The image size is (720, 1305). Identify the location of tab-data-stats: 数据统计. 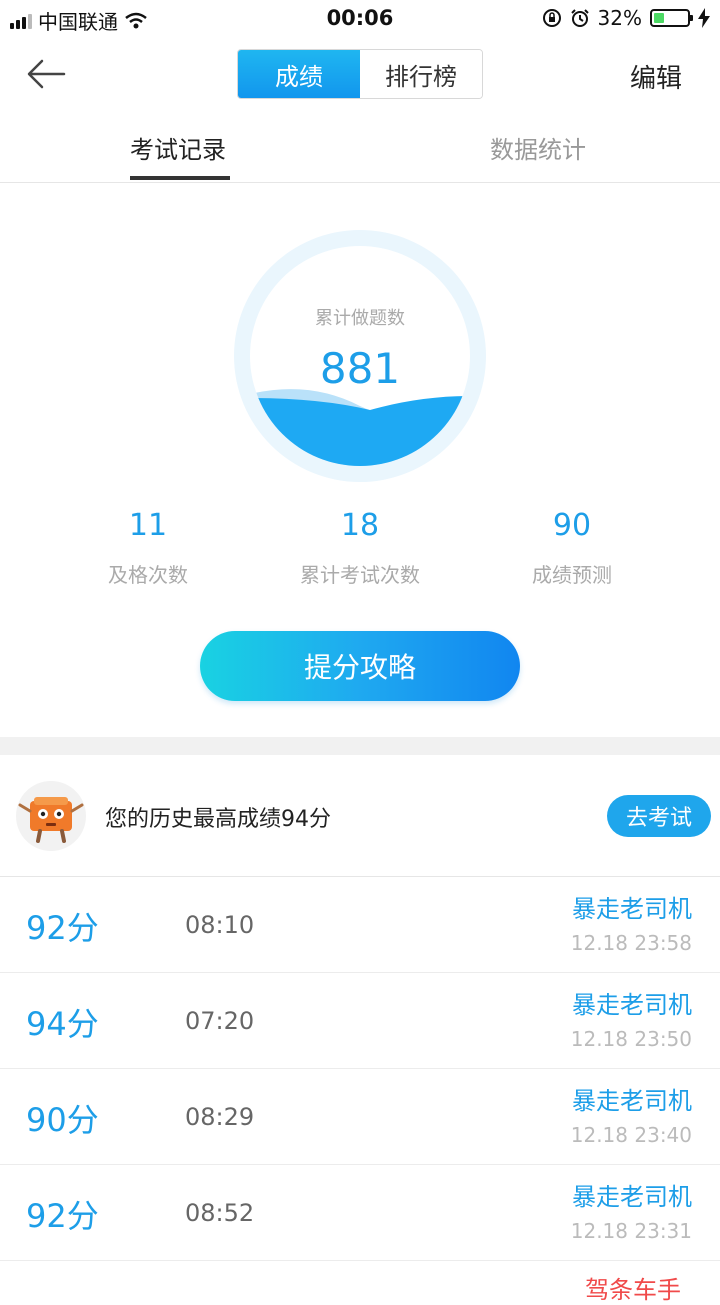
(538, 147).